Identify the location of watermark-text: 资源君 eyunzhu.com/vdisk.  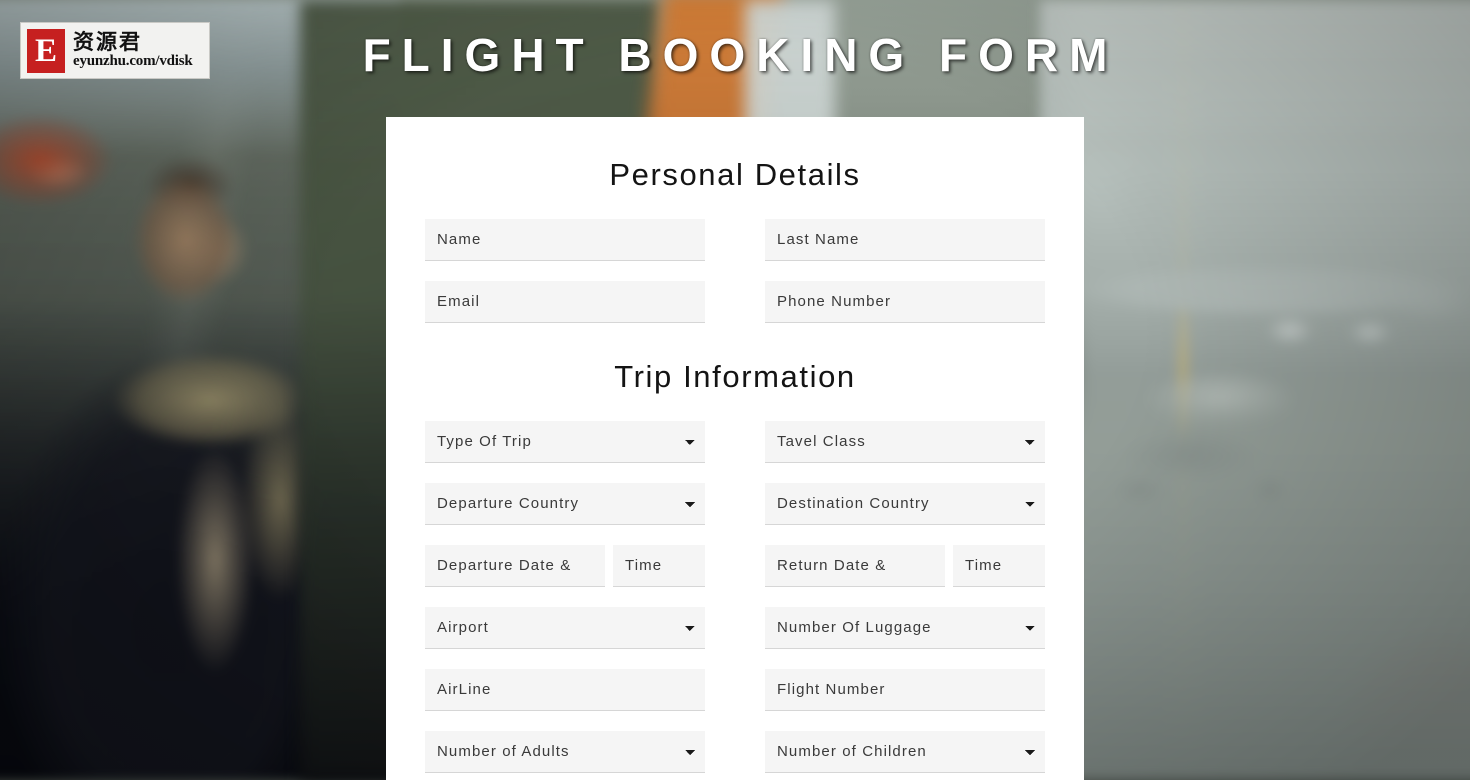
(133, 50).